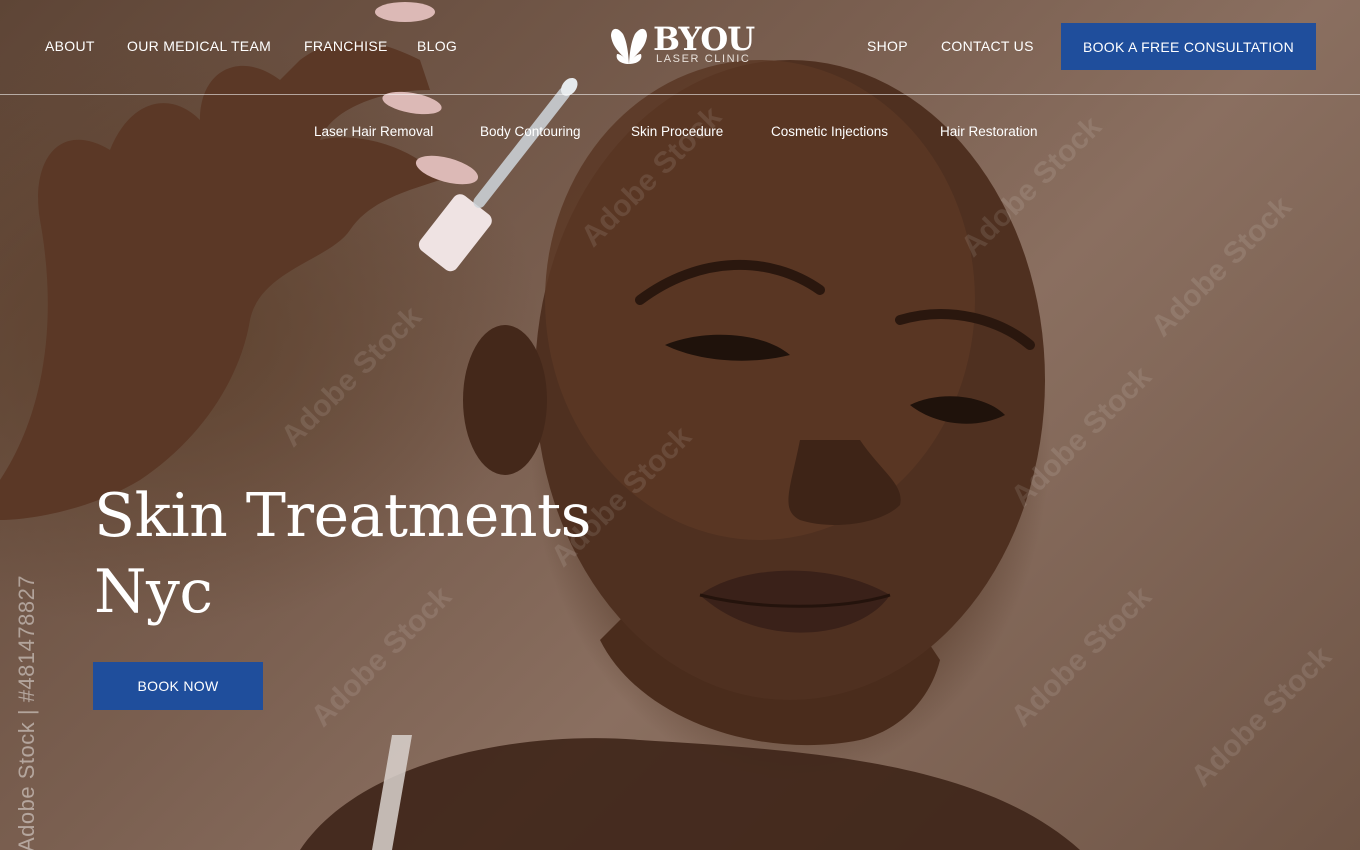  What do you see at coordinates (26, 712) in the screenshot?
I see `stock-id-text: Adobe Stock | #481478827` at bounding box center [26, 712].